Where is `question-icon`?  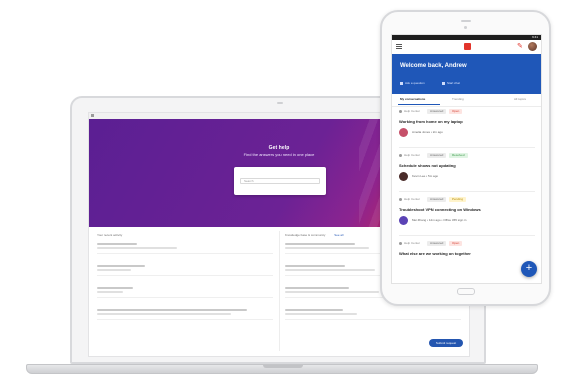 question-icon is located at coordinates (401, 83).